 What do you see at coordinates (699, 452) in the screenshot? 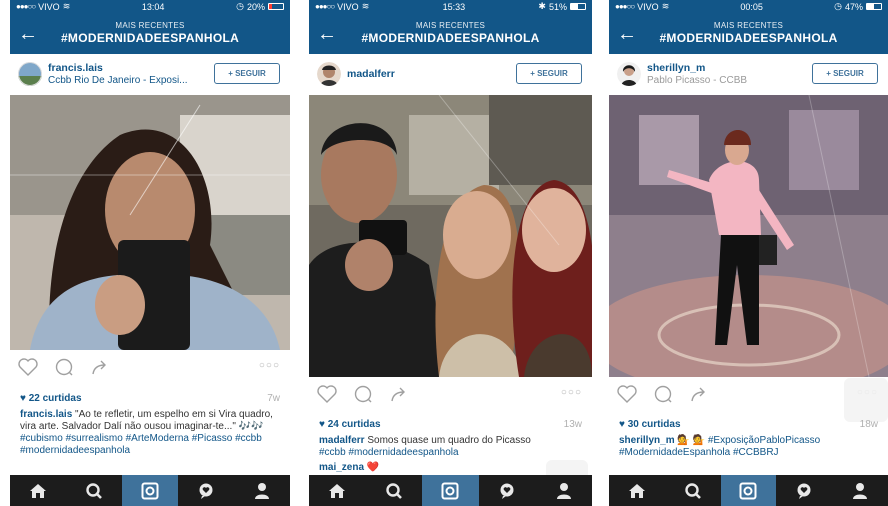
I see `caption-hashtags: #ModernidadeEspanhola #CCBBRJ` at bounding box center [699, 452].